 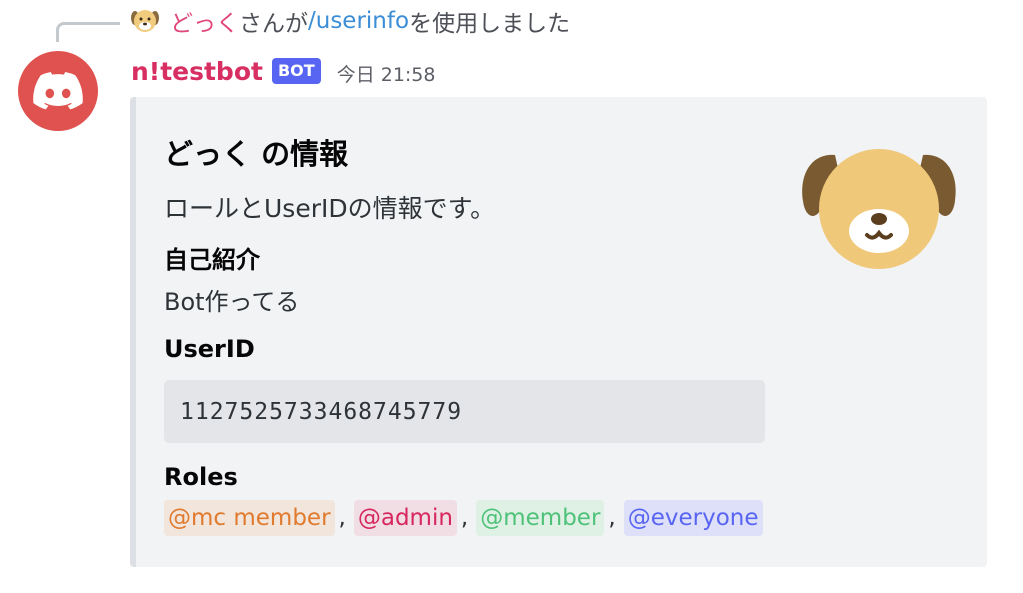 What do you see at coordinates (256, 154) in the screenshot?
I see `embed-title: どっく の情報` at bounding box center [256, 154].